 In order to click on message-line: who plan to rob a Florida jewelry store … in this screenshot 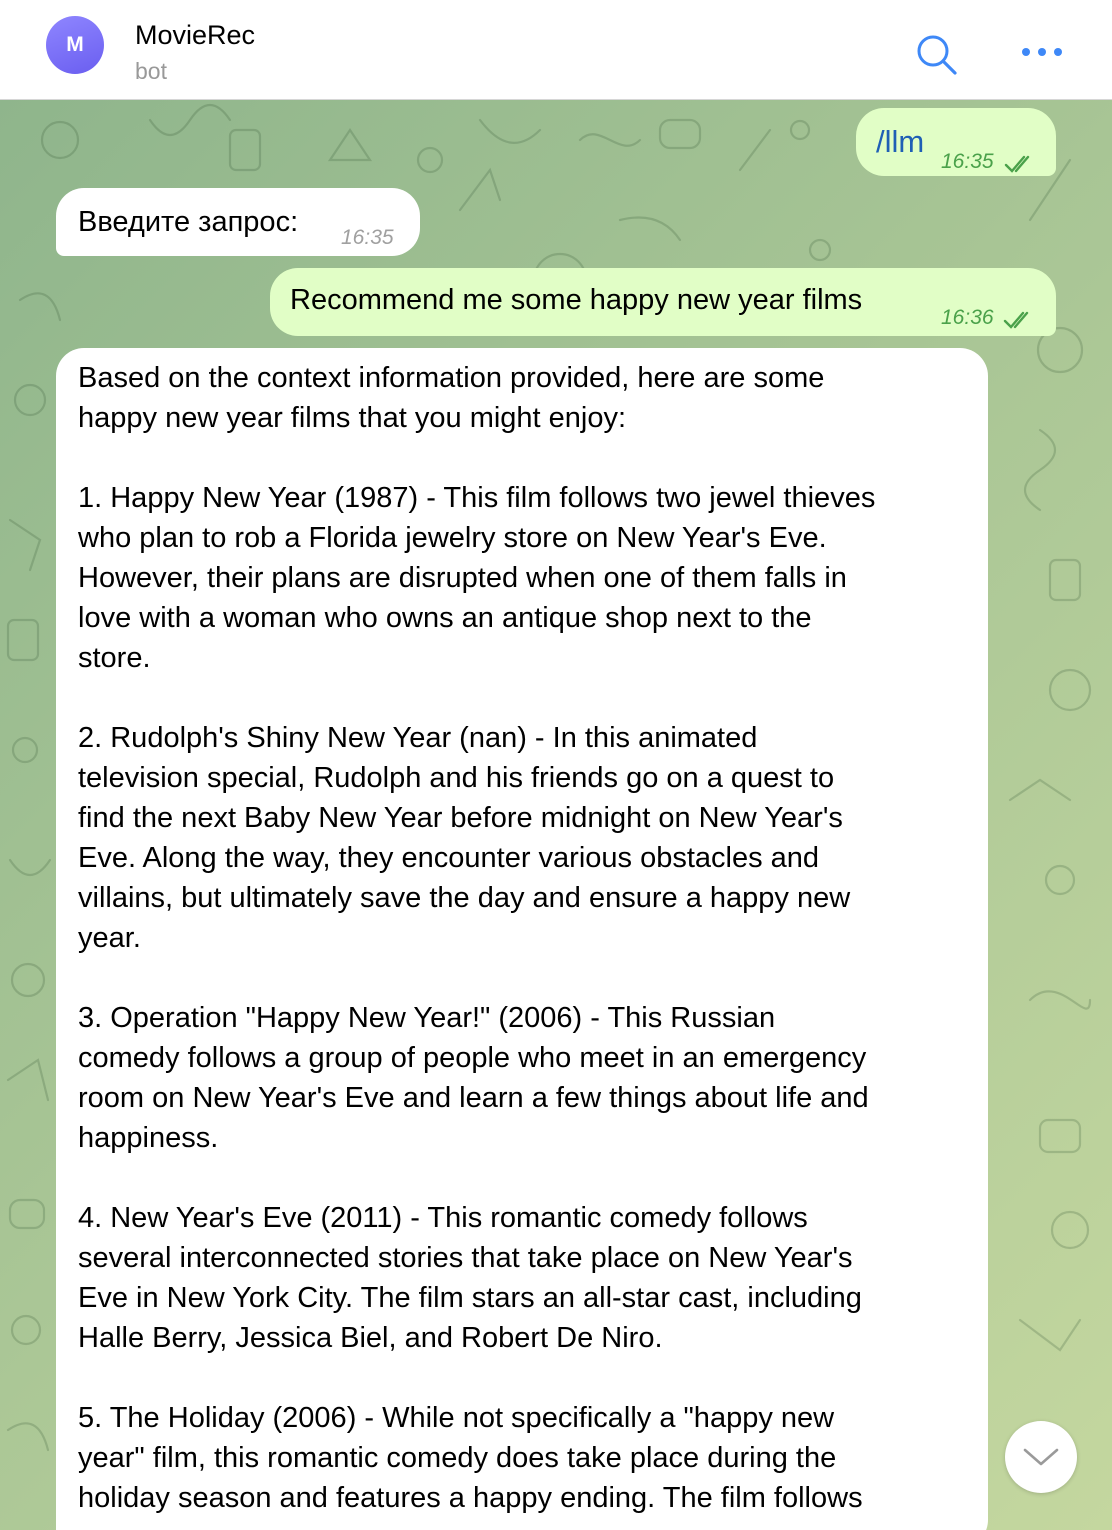, I will do `click(452, 538)`.